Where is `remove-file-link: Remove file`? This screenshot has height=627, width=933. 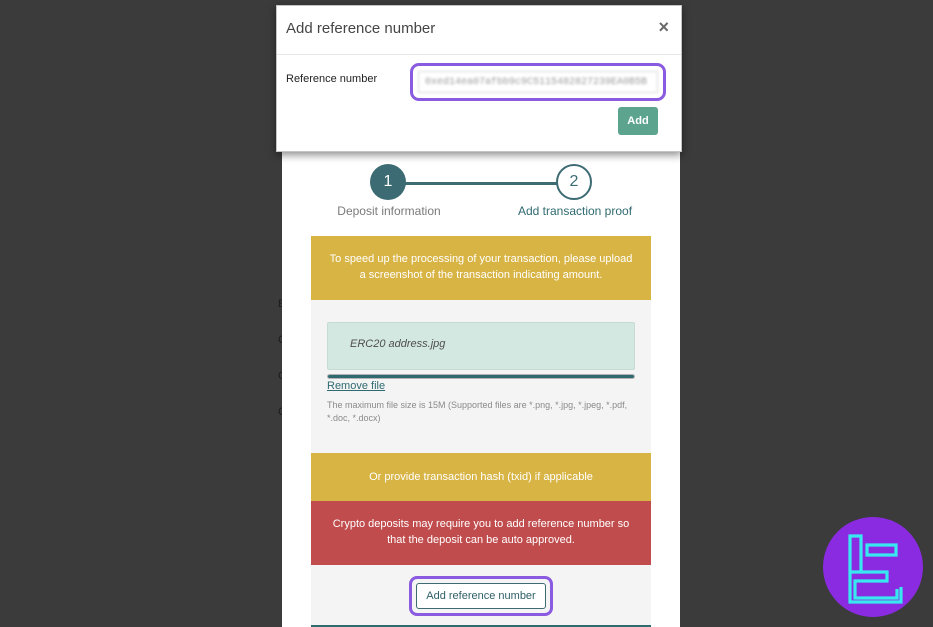 remove-file-link: Remove file is located at coordinates (356, 386).